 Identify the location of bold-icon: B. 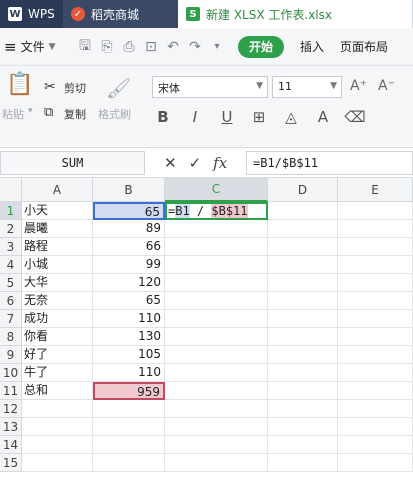
(163, 117).